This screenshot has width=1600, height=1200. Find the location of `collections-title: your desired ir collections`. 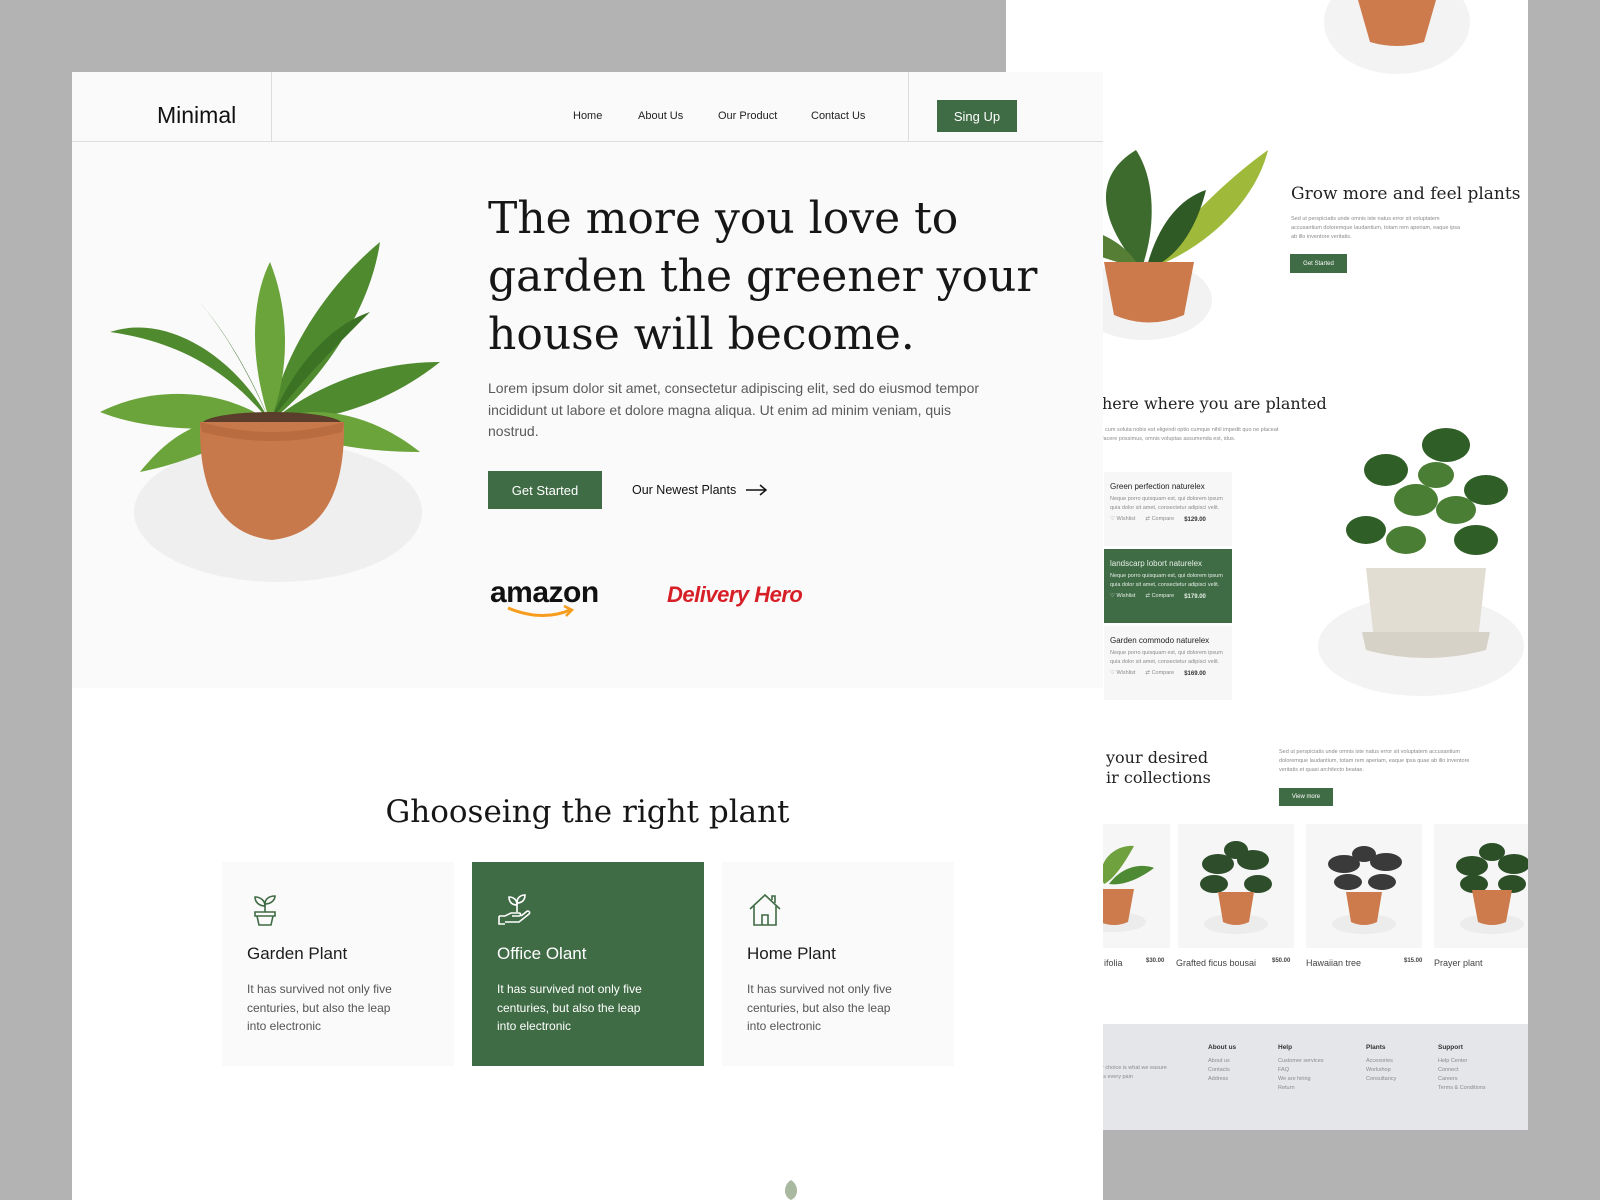

collections-title: your desired ir collections is located at coordinates (1158, 768).